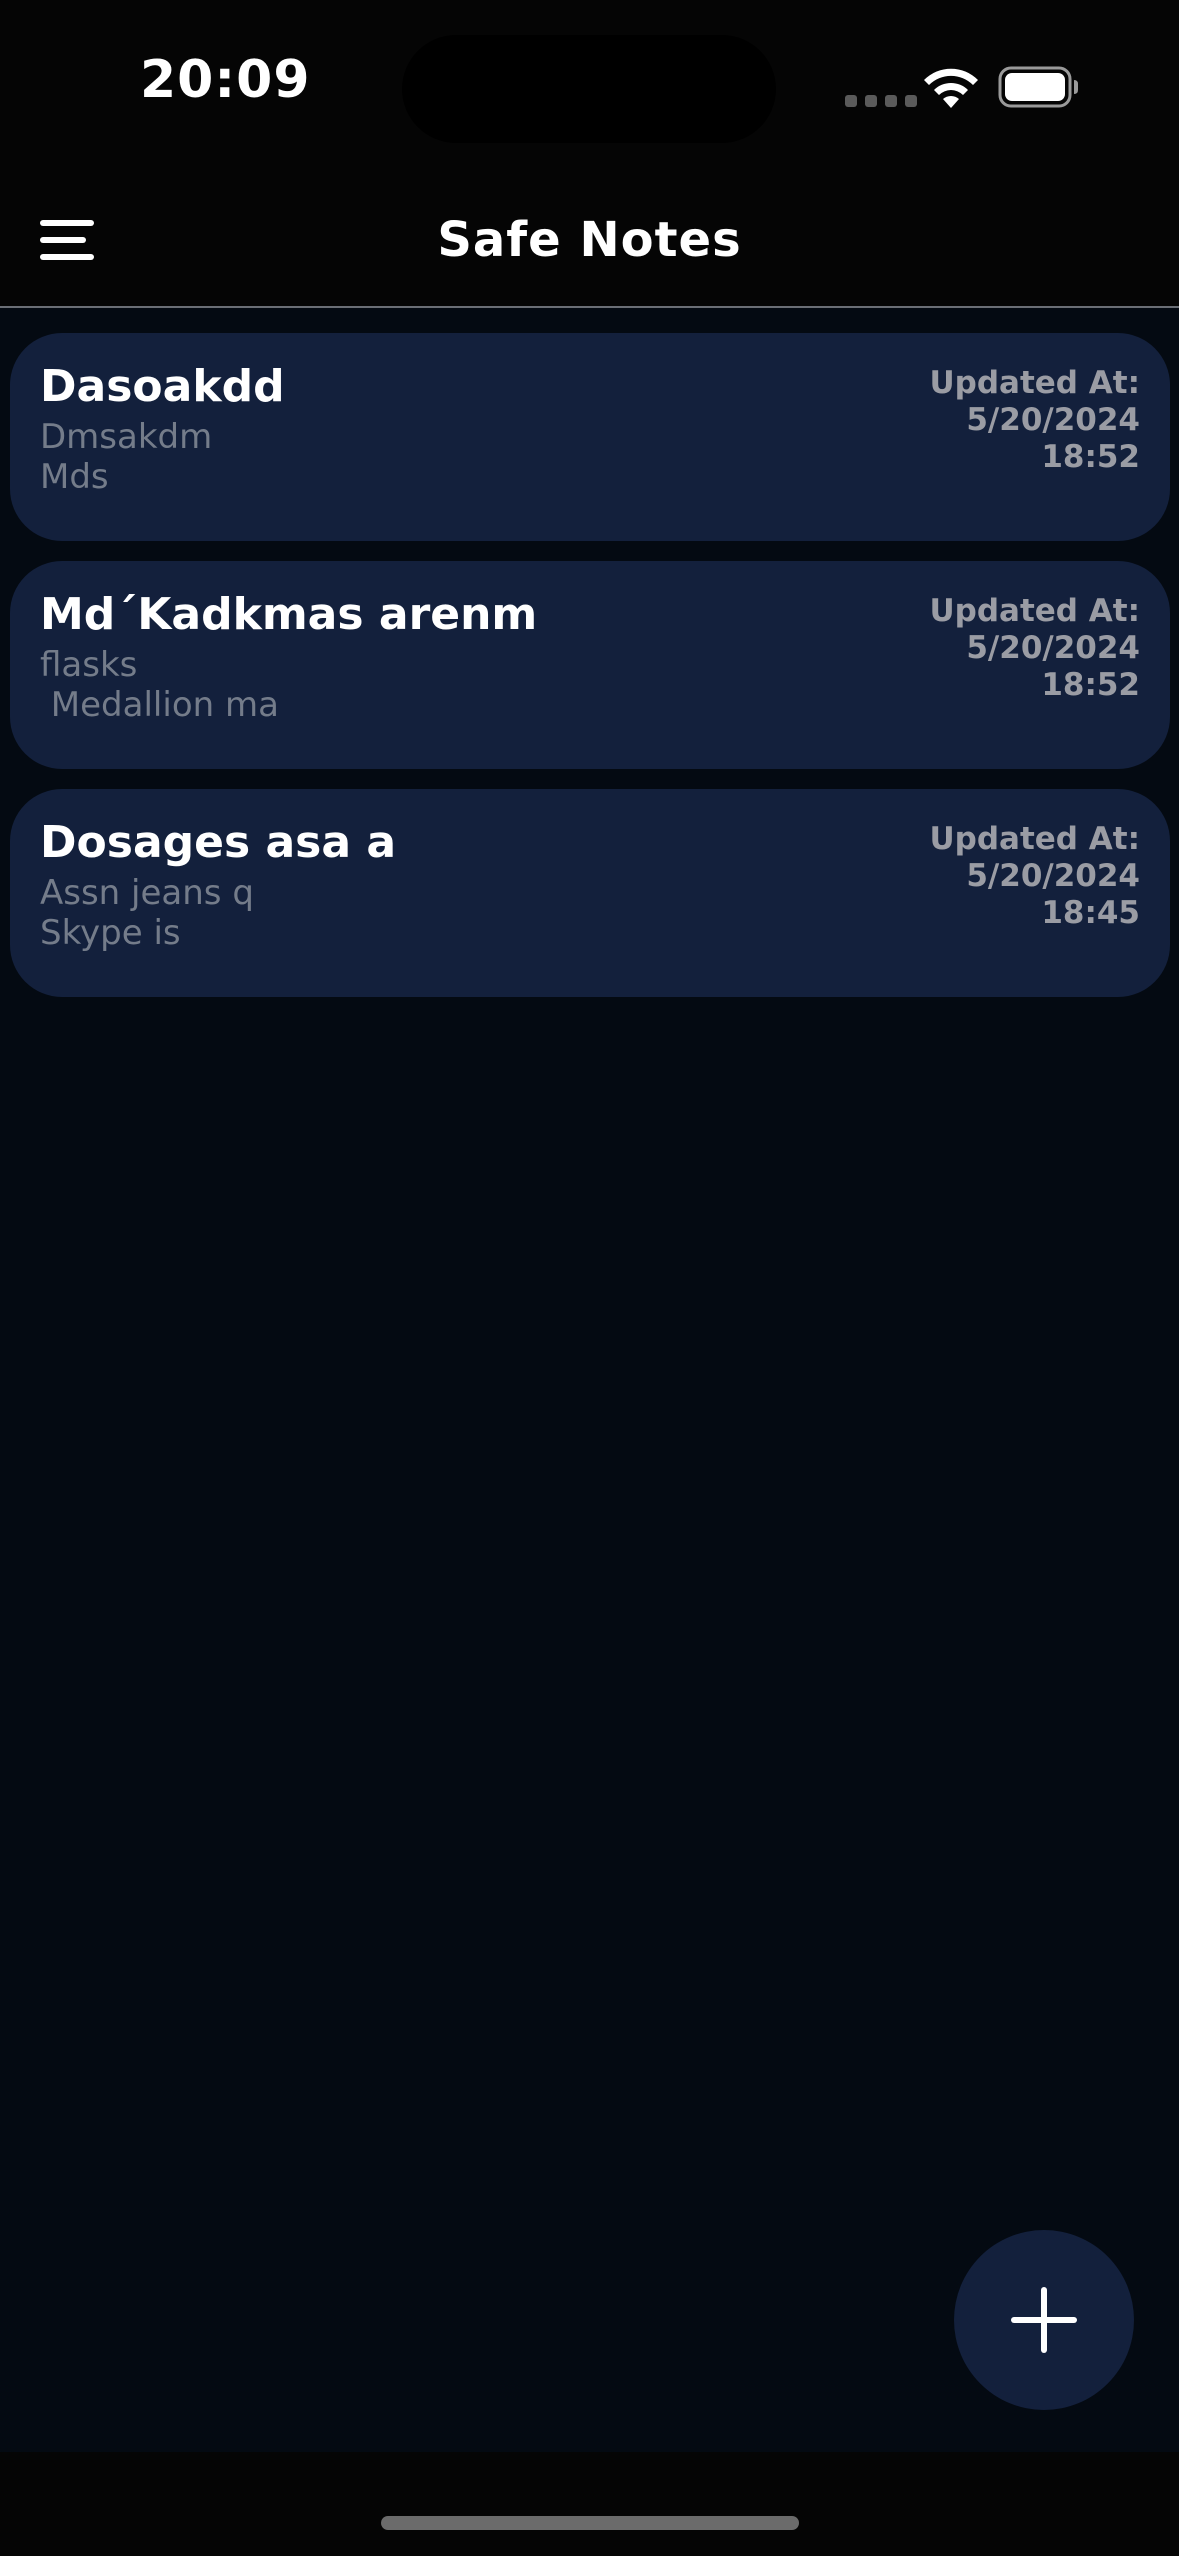 This screenshot has height=2556, width=1179. What do you see at coordinates (89, 665) in the screenshot?
I see `note-preview-line: flasks` at bounding box center [89, 665].